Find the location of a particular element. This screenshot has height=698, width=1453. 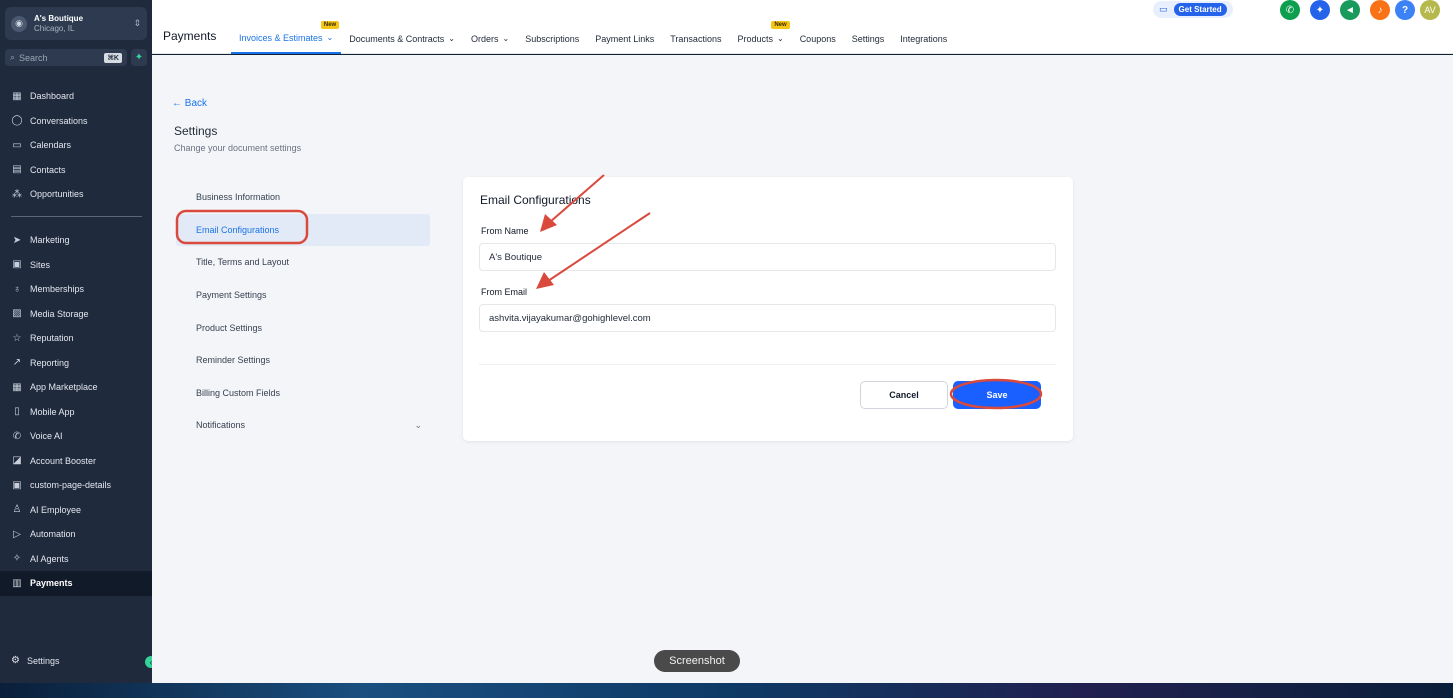

tab-products: Products ⌄ New is located at coordinates (760, 37).